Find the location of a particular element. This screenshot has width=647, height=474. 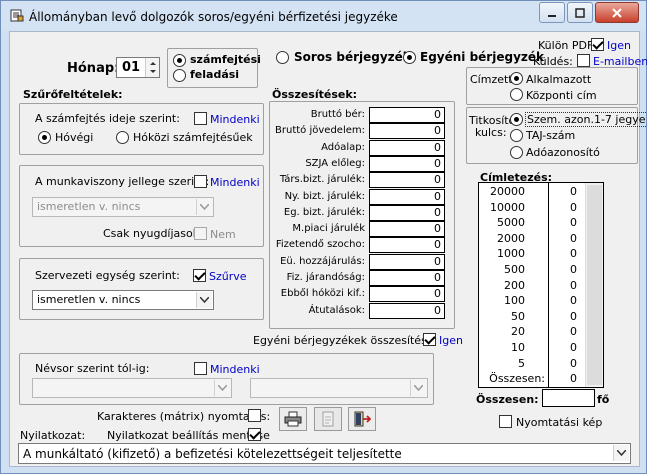

recipient-label-kozponti: Központi cím is located at coordinates (561, 95).